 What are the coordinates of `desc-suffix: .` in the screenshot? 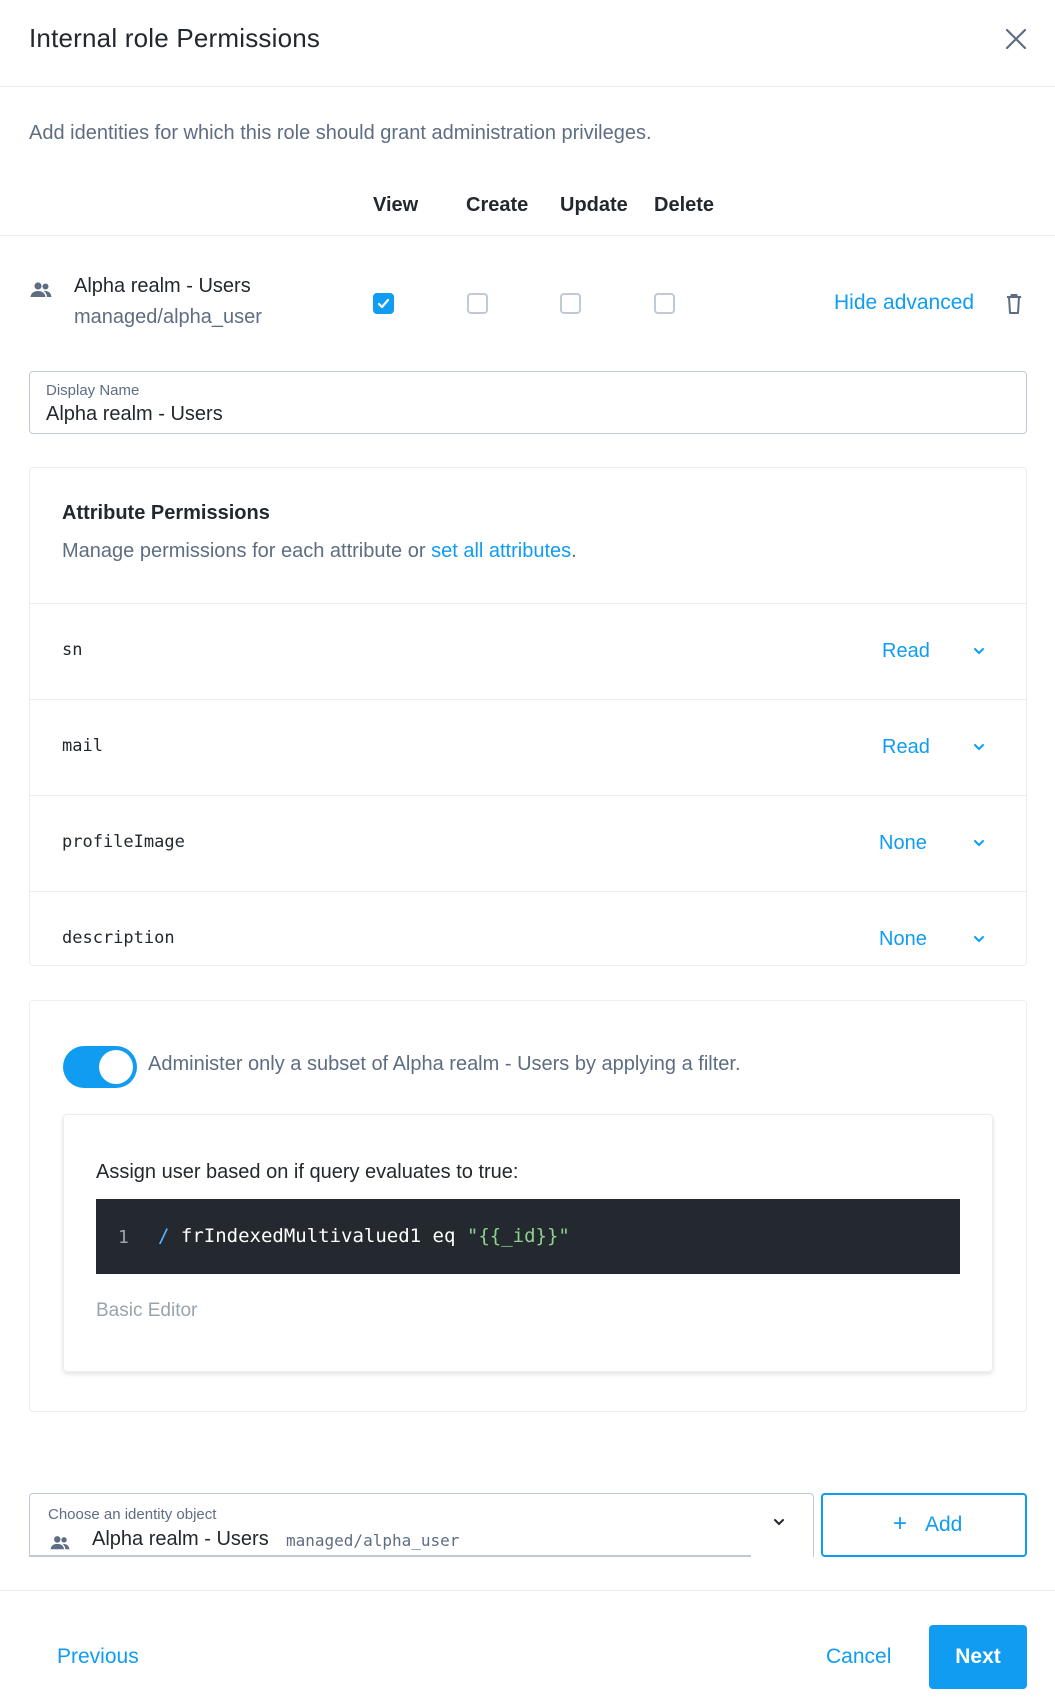 It's located at (574, 551).